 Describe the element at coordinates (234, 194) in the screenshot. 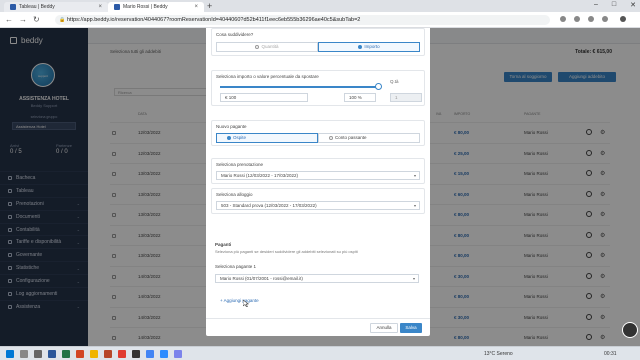

I see `room-label: Seleziona alloggio` at that location.